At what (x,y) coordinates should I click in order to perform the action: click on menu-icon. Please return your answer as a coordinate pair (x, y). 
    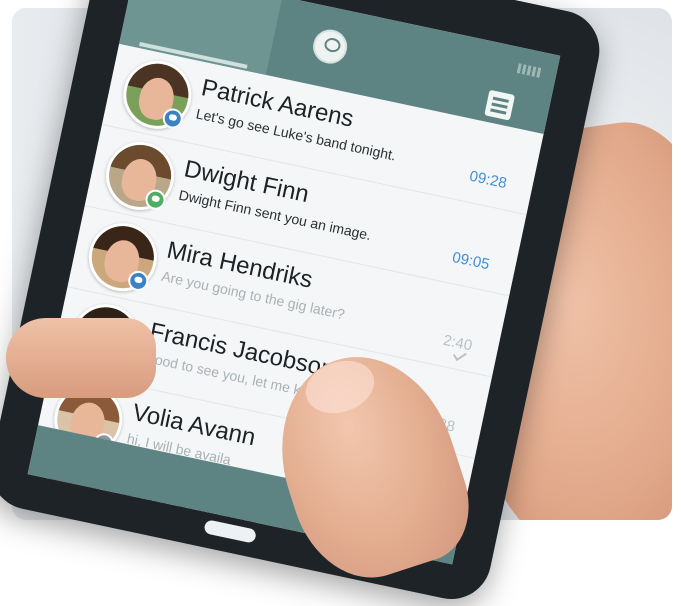
    Looking at the image, I should click on (500, 105).